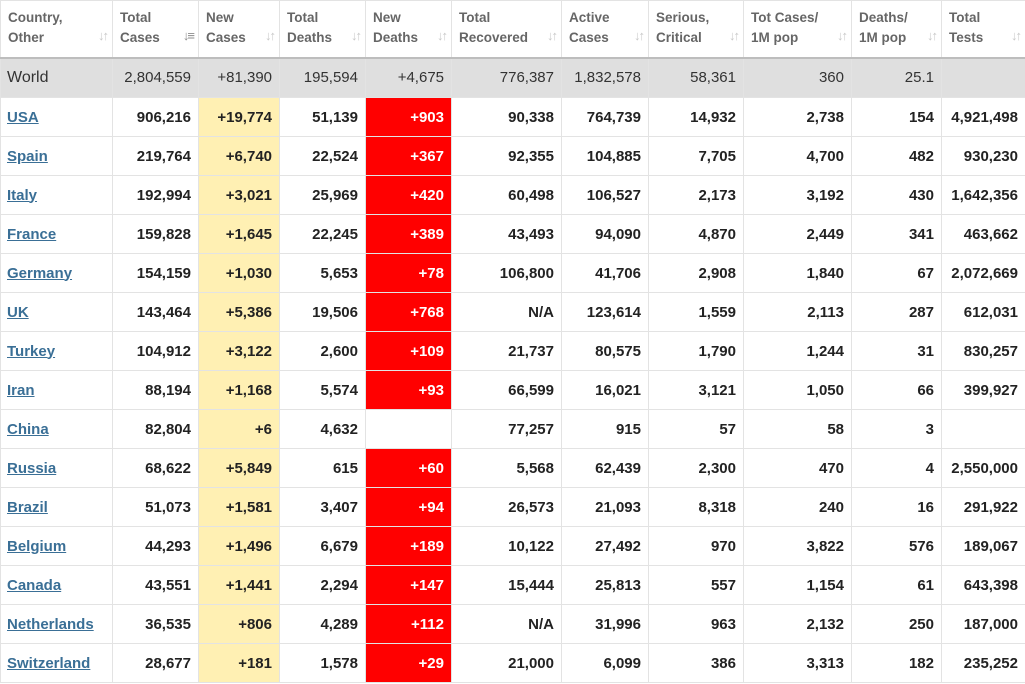 This screenshot has height=684, width=1025. I want to click on cell-deaths-per-1m: 182, so click(896, 663).